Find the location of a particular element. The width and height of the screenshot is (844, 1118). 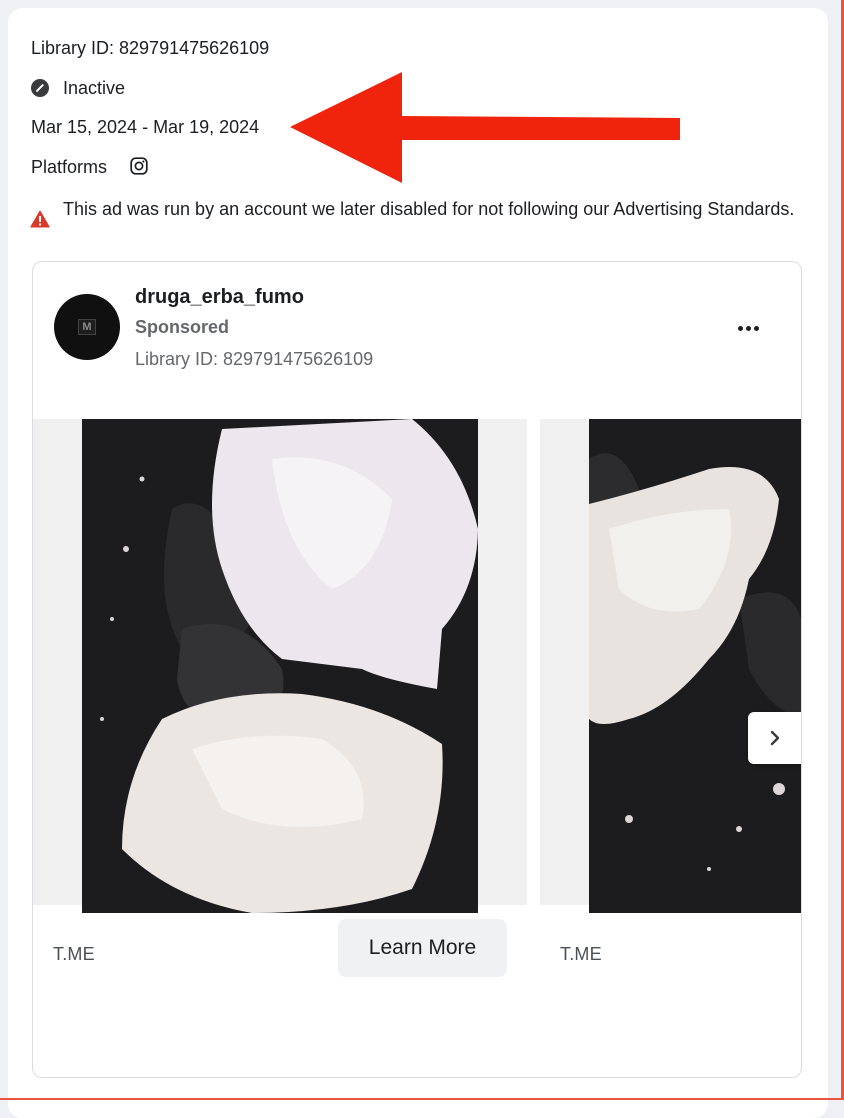

card-1-domain: T.ME is located at coordinates (74, 954).